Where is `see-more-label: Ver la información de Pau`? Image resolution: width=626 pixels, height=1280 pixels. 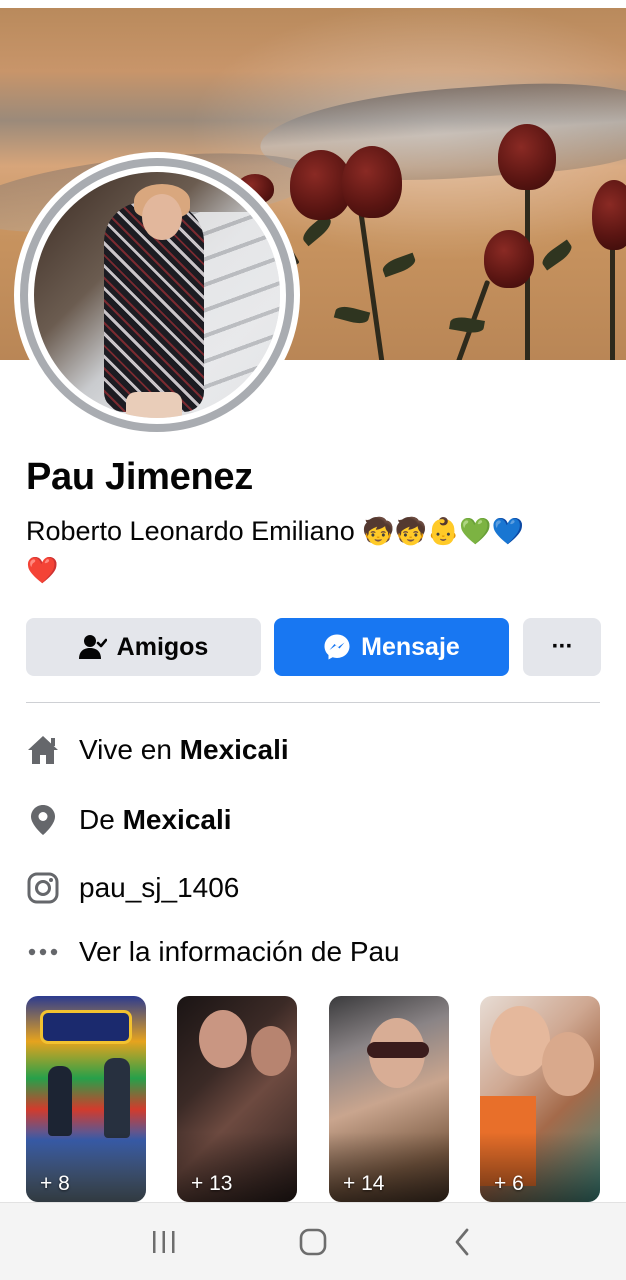
see-more-label: Ver la información de Pau is located at coordinates (239, 952).